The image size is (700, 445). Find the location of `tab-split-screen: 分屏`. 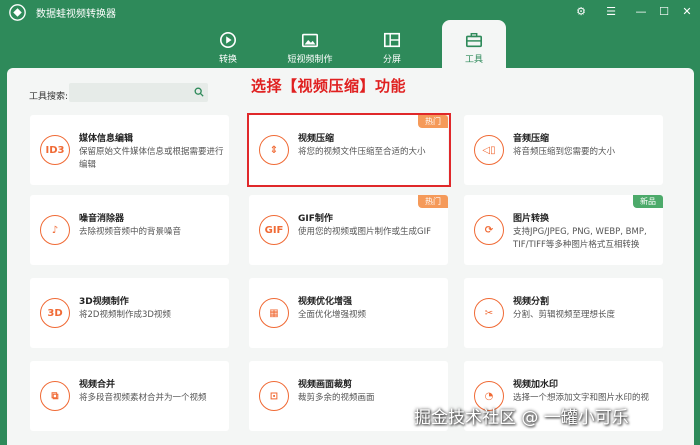

tab-split-screen: 分屏 is located at coordinates (392, 47).